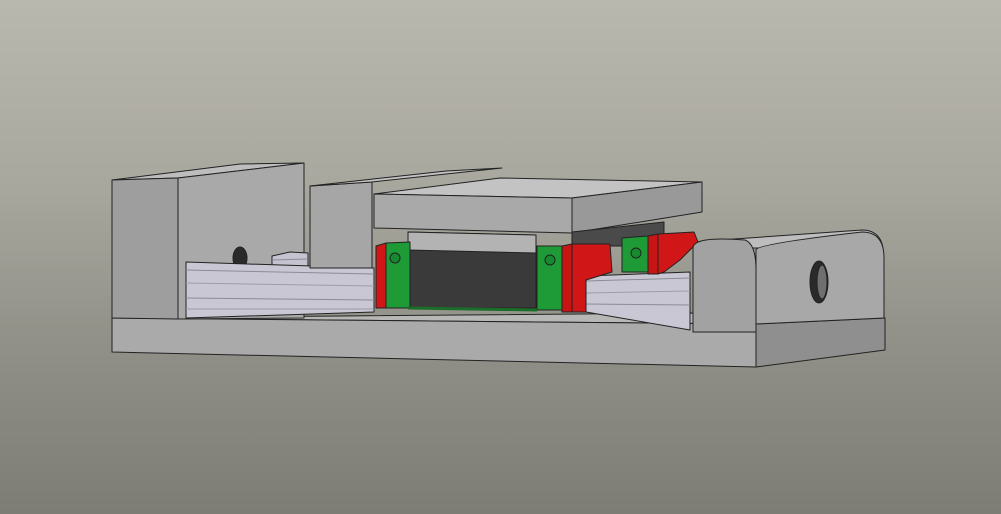 Image resolution: width=1001 pixels, height=514 pixels. Describe the element at coordinates (660, 253) in the screenshot. I see `bearing-block-rear` at that location.